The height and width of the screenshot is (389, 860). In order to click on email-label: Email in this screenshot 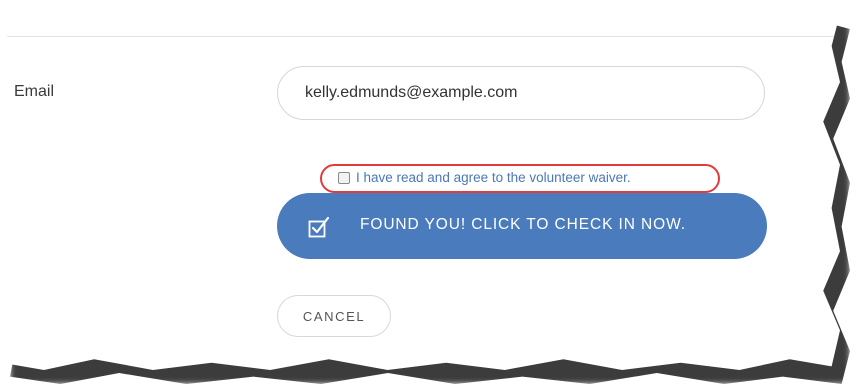, I will do `click(34, 91)`.